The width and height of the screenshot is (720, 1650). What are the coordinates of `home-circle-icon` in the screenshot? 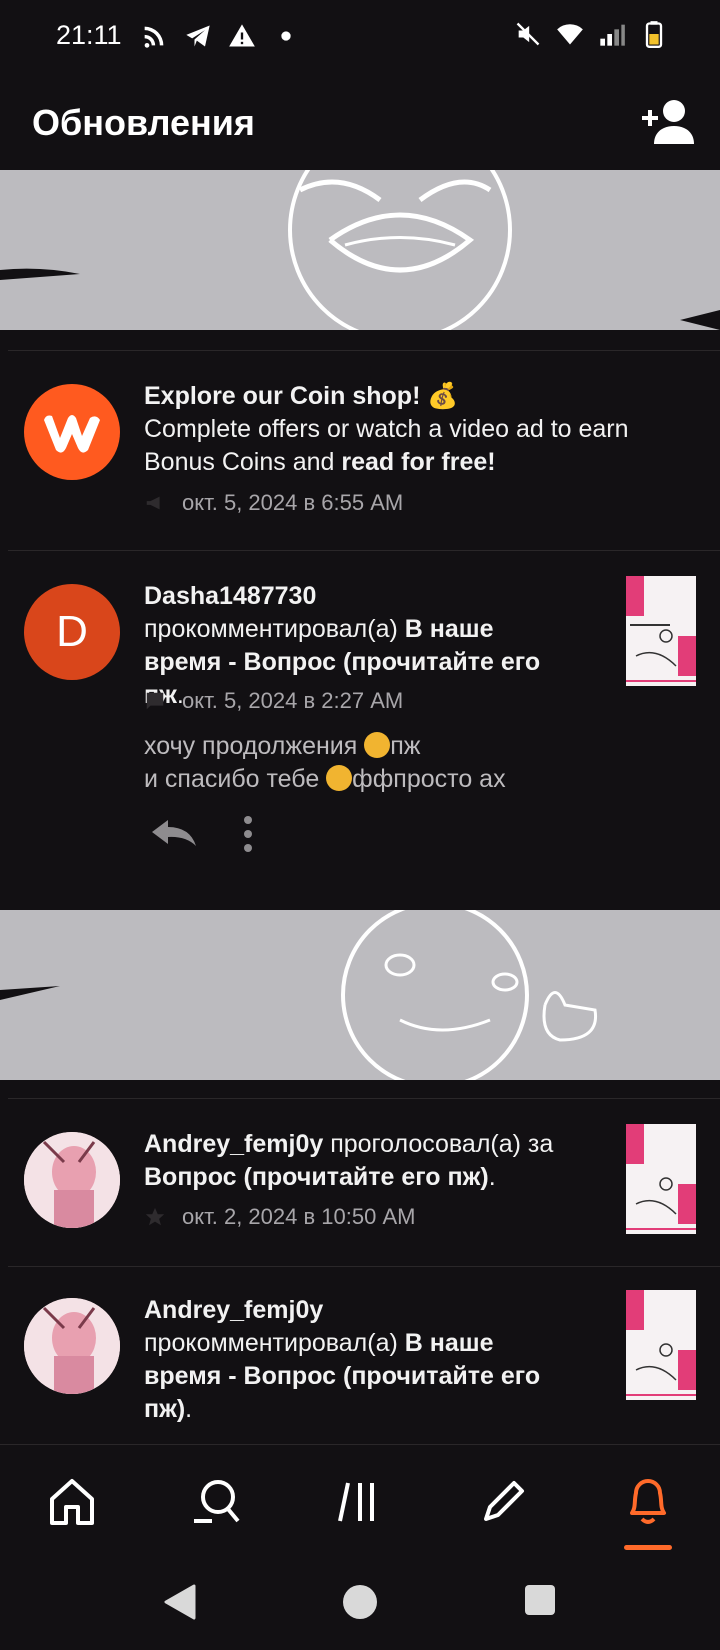 It's located at (360, 1602).